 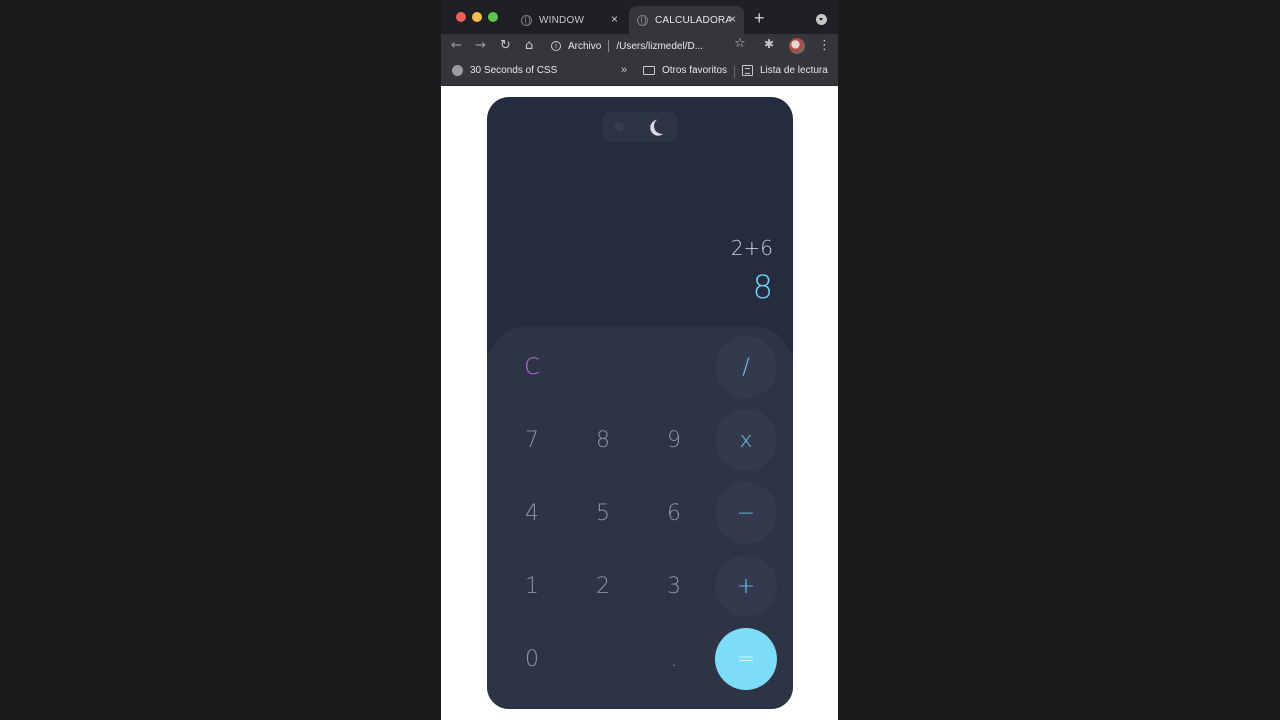 What do you see at coordinates (821, 19) in the screenshot?
I see `tab-search-icon` at bounding box center [821, 19].